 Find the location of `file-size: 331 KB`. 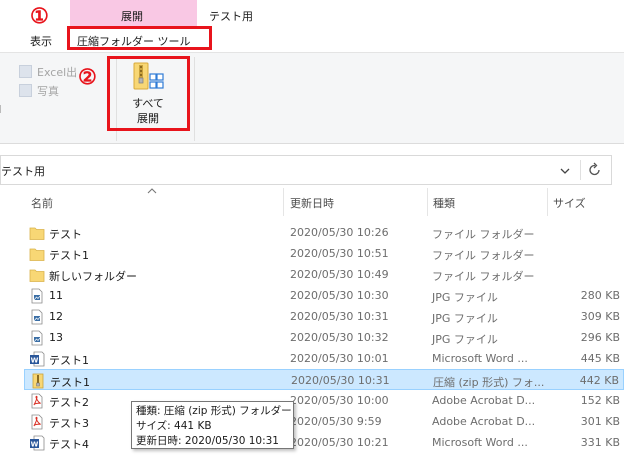

file-size: 331 KB is located at coordinates (600, 442).